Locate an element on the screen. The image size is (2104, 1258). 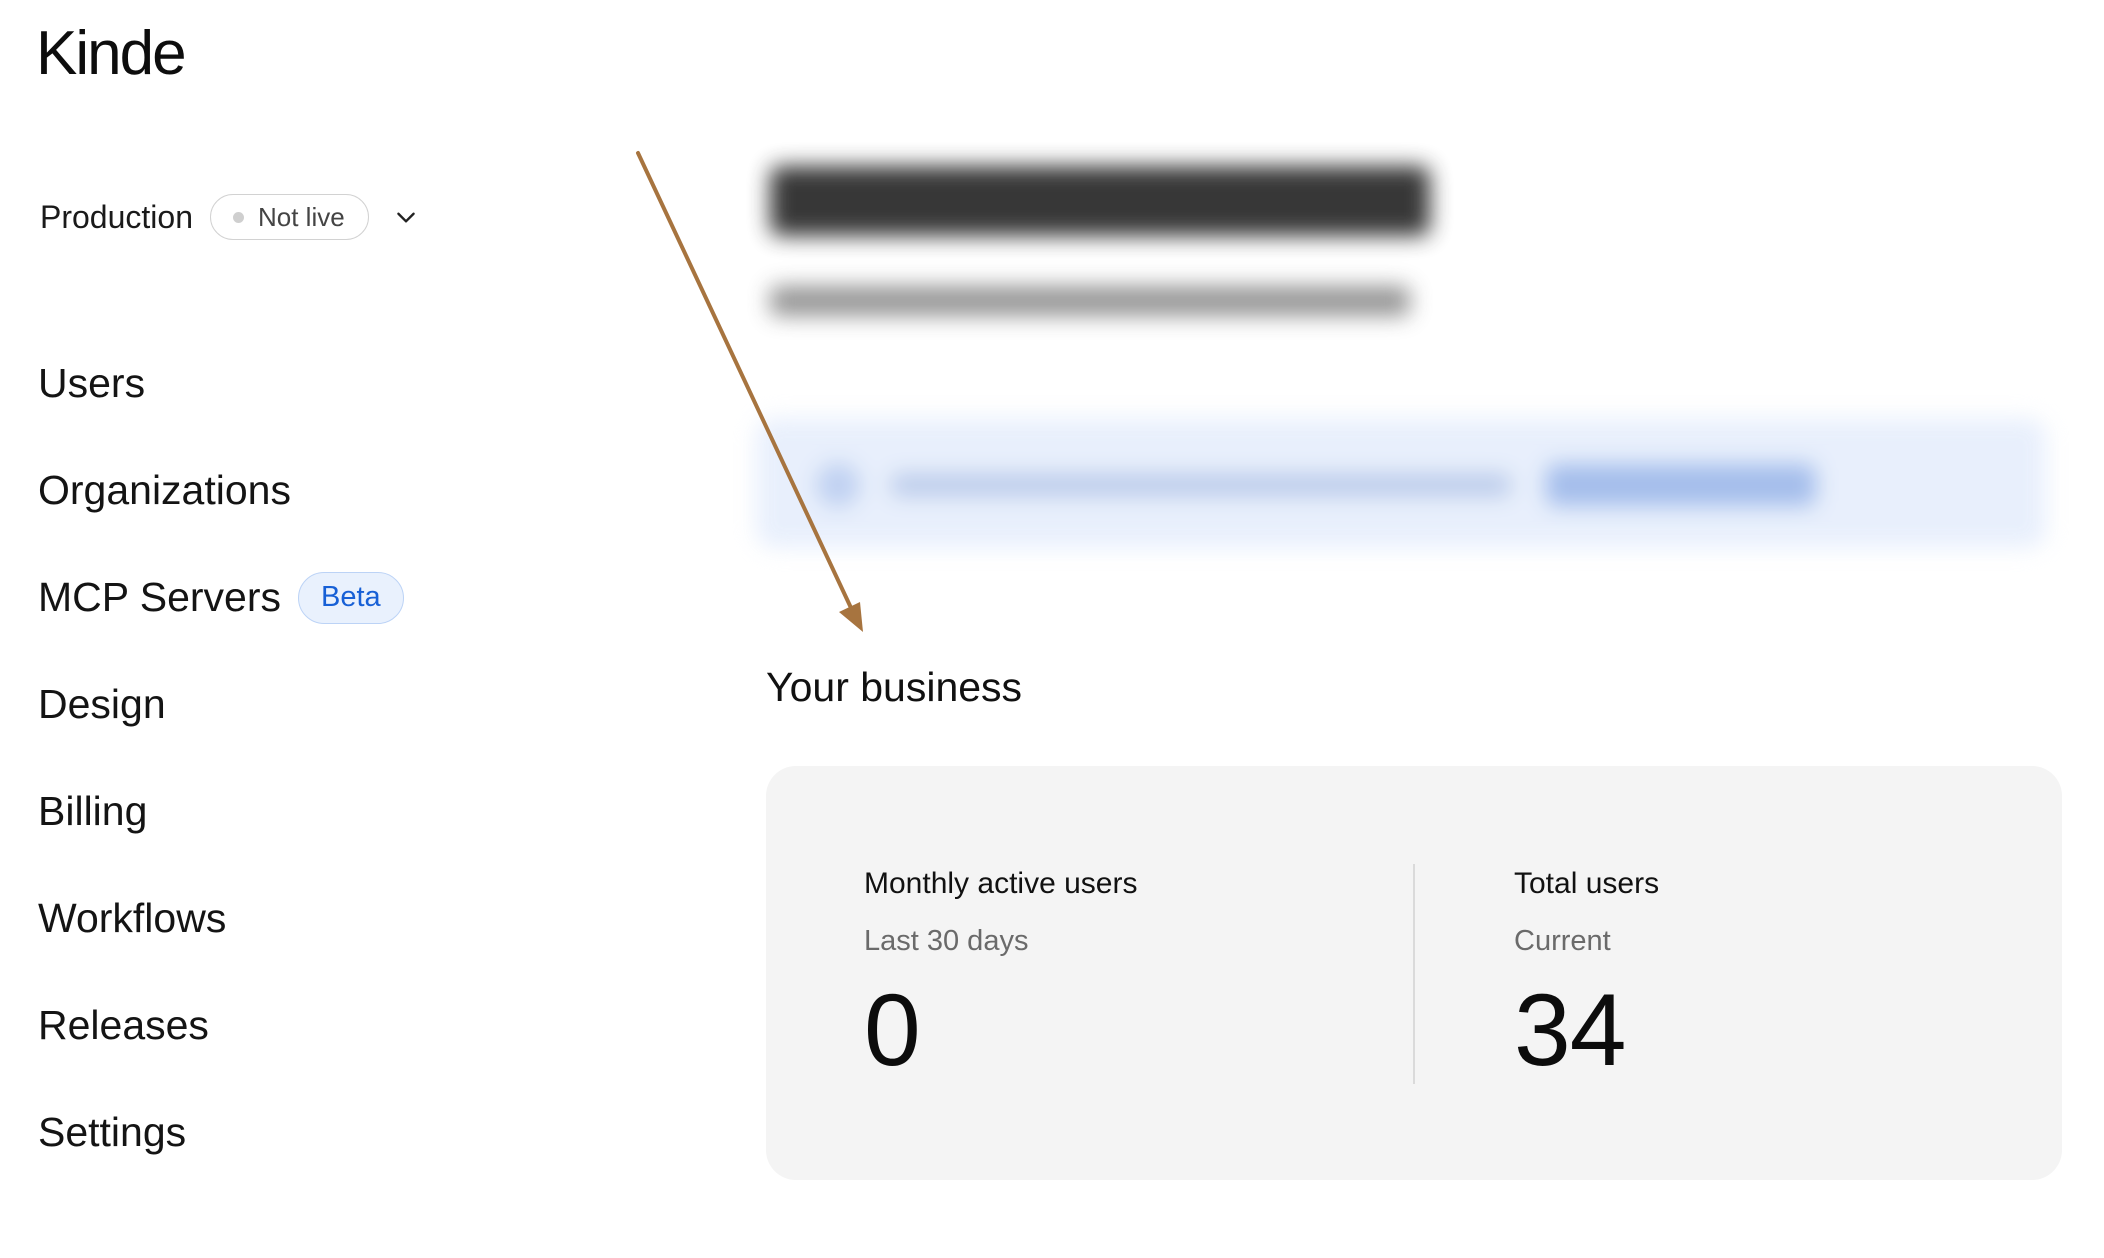
stat-label: Monthly active users is located at coordinates (1001, 883).